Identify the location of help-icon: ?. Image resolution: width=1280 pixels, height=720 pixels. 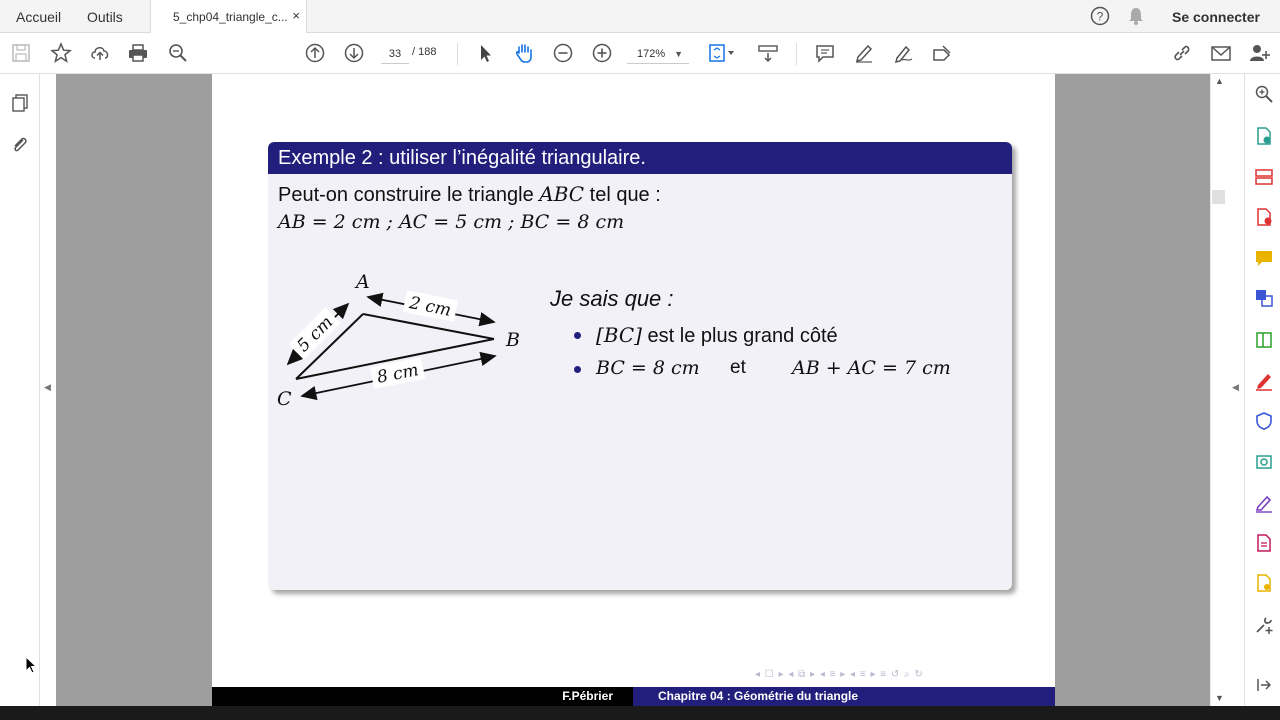
(1100, 18).